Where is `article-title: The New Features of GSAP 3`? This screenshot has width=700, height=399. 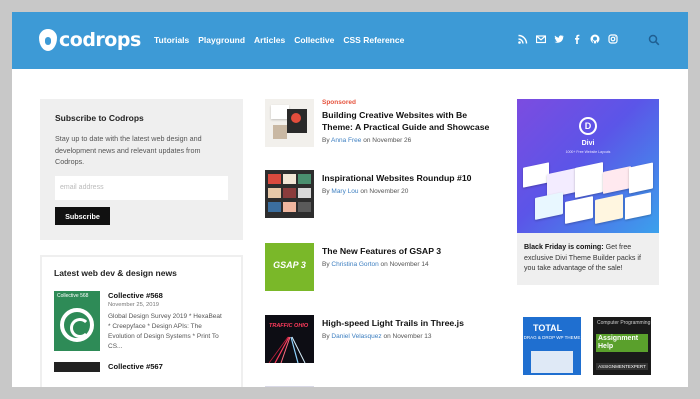 article-title: The New Features of GSAP 3 is located at coordinates (381, 251).